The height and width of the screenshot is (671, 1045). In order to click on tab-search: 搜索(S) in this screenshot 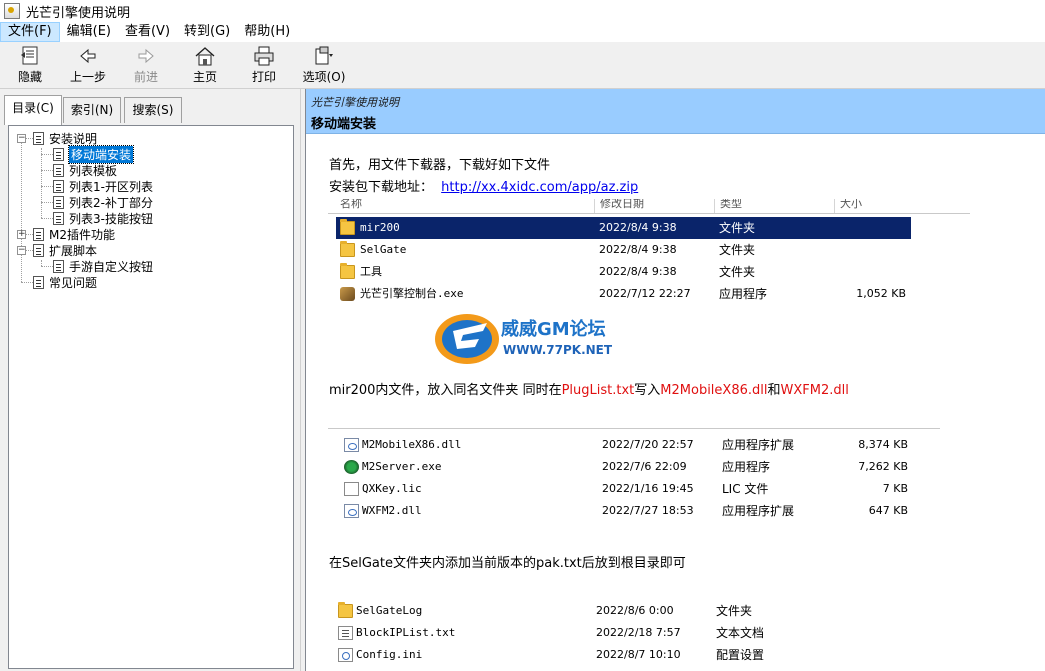, I will do `click(153, 110)`.